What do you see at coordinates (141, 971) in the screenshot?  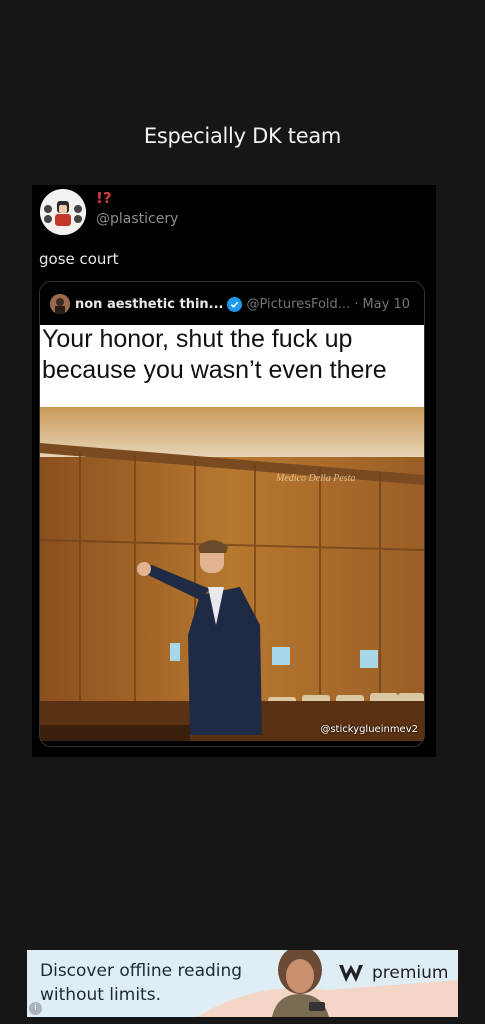 I see `ad-headline-line-1: Discover offline reading` at bounding box center [141, 971].